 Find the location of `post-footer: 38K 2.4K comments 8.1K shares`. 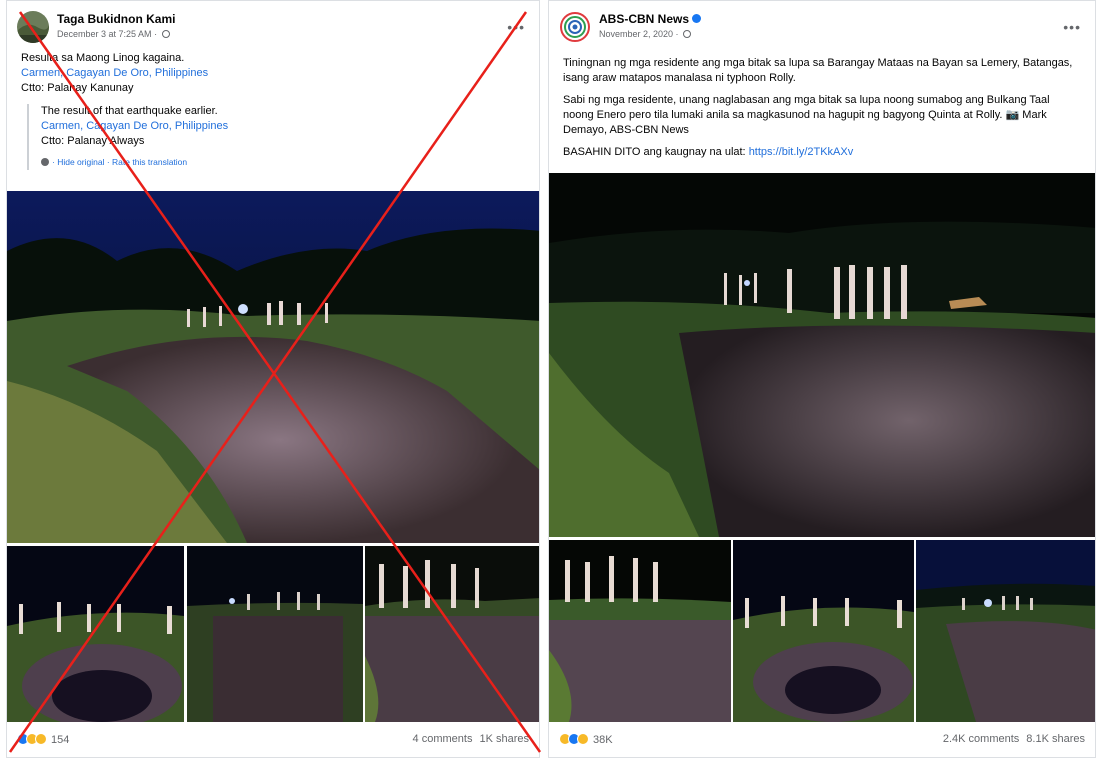

post-footer: 38K 2.4K comments 8.1K shares is located at coordinates (822, 741).